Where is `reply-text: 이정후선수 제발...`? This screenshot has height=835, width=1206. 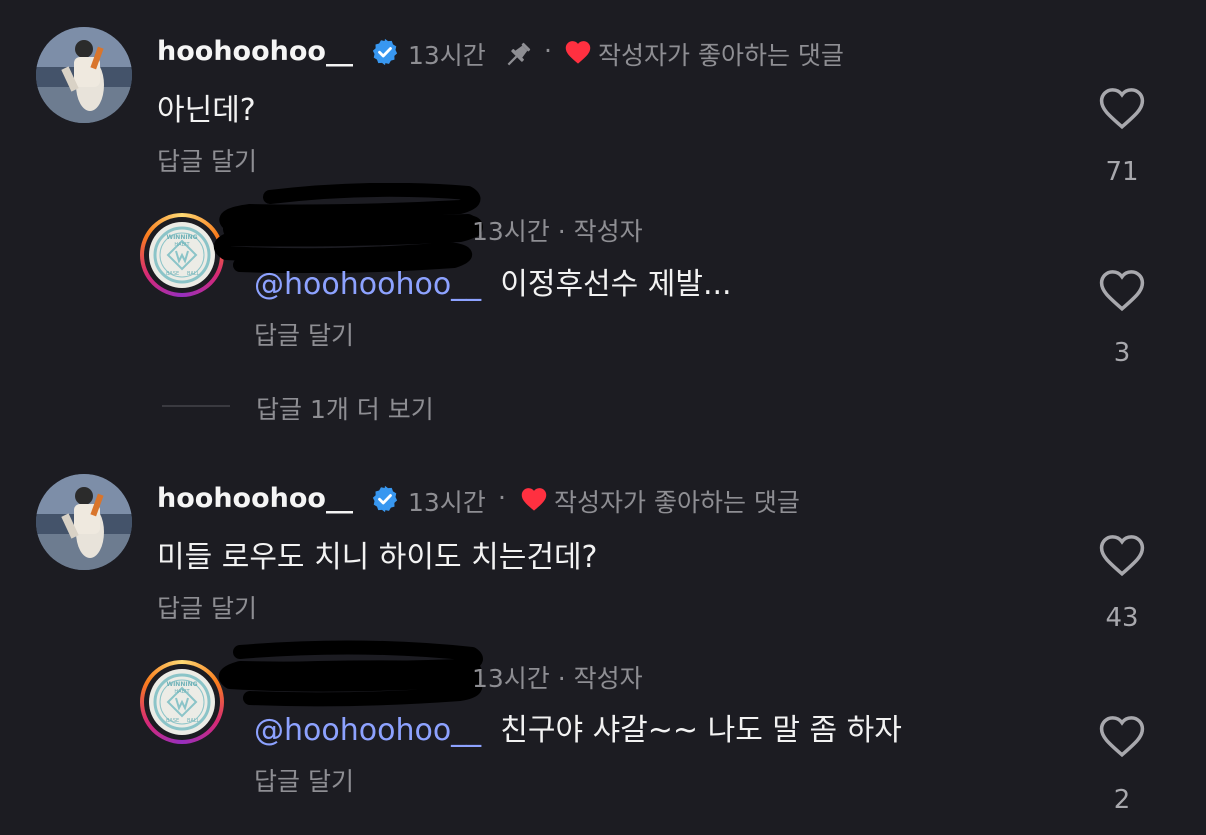
reply-text: 이정후선수 제발... is located at coordinates (616, 284).